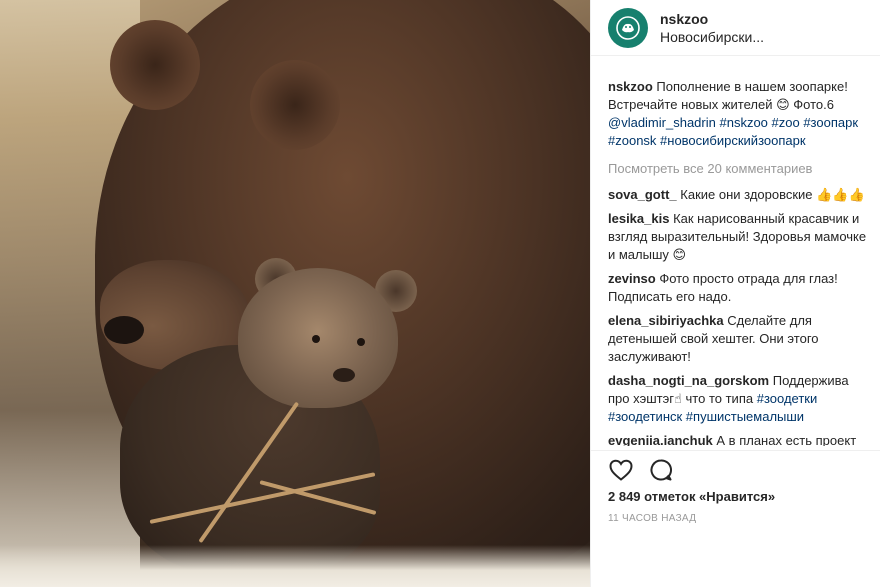 This screenshot has width=880, height=587. Describe the element at coordinates (712, 19) in the screenshot. I see `header-username: nskzoo` at that location.